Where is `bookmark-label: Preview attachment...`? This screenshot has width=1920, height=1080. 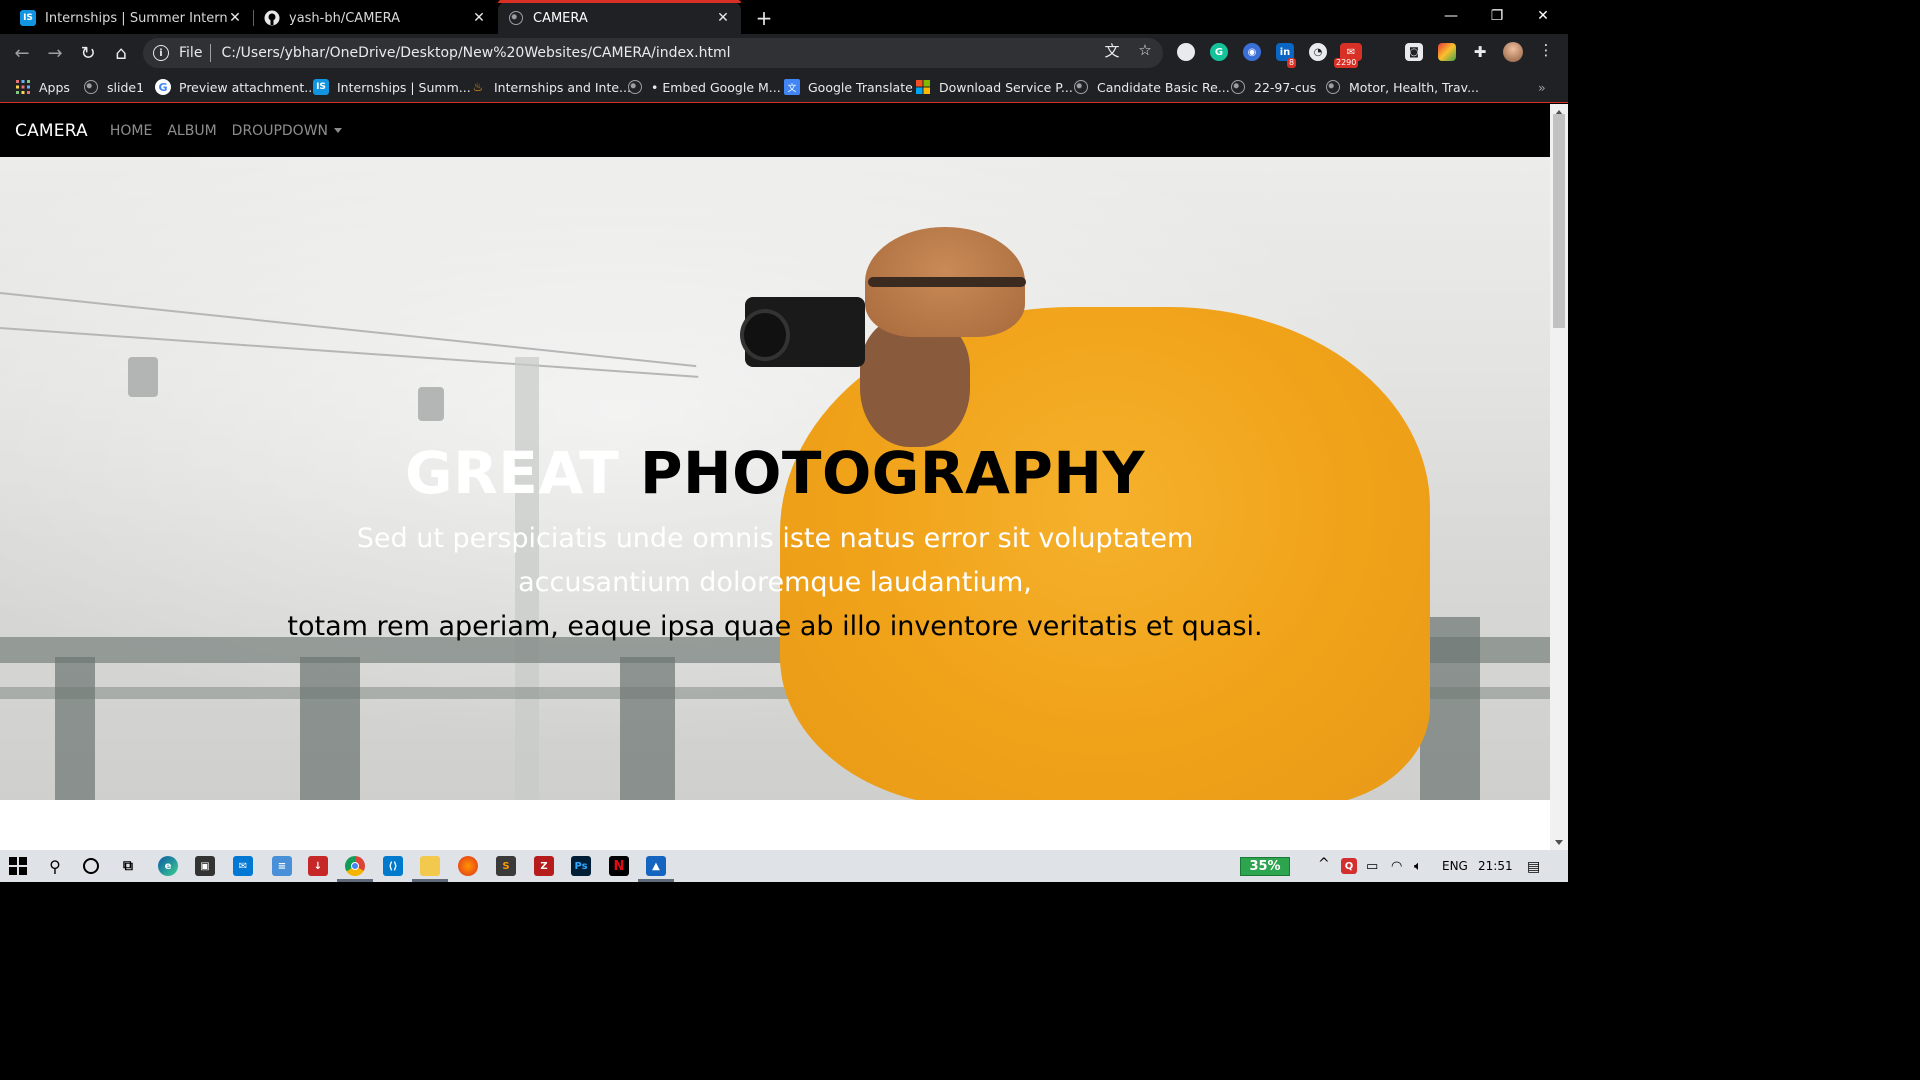 bookmark-label: Preview attachment... is located at coordinates (248, 87).